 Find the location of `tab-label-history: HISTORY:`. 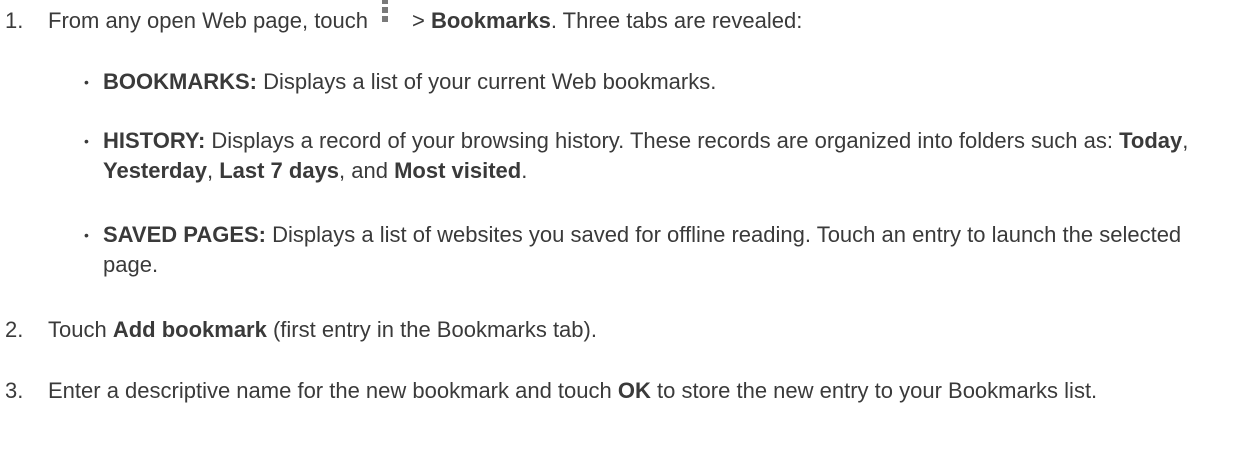

tab-label-history: HISTORY: is located at coordinates (154, 140).